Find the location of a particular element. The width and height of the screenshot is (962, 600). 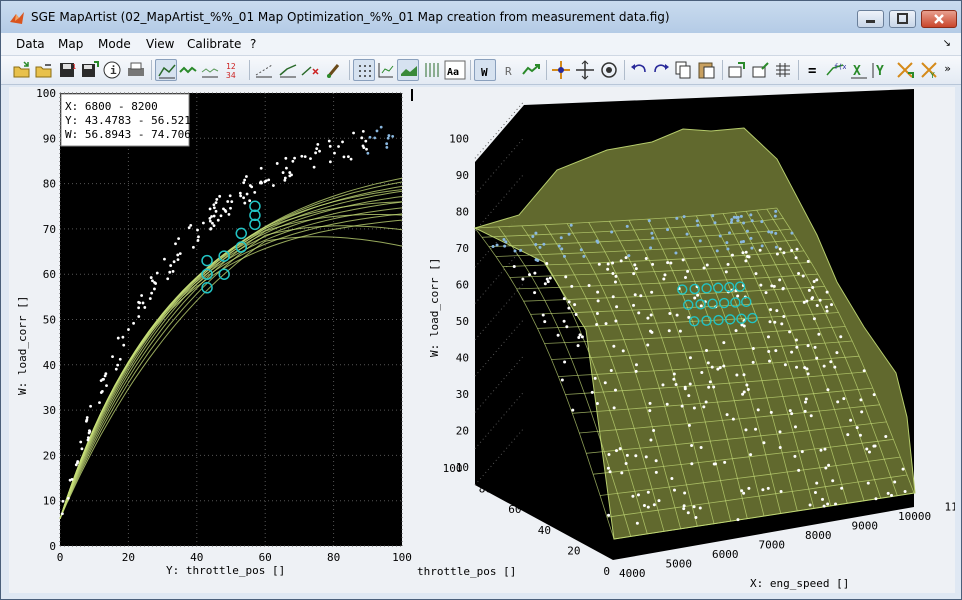

close-button is located at coordinates (939, 19).